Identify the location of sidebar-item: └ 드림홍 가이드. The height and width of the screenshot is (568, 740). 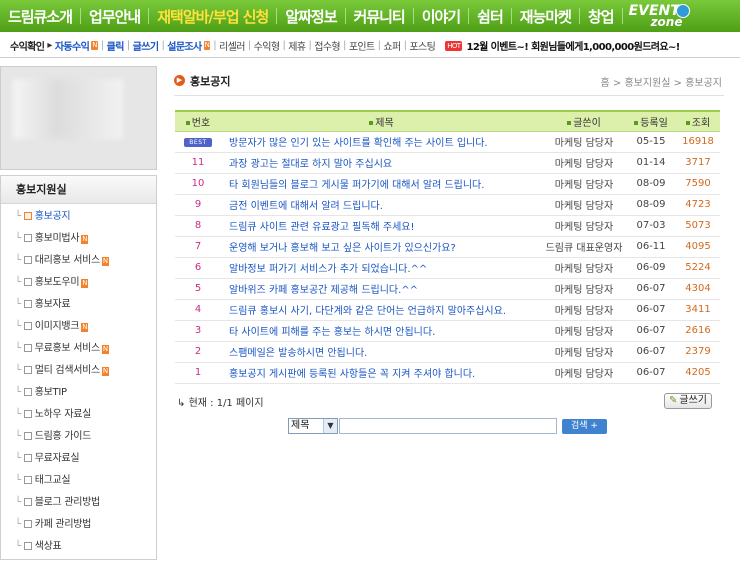
(78, 437).